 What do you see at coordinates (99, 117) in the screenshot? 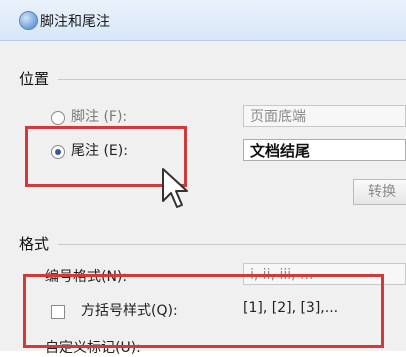
I see `footnote-label: 脚注 (F):` at bounding box center [99, 117].